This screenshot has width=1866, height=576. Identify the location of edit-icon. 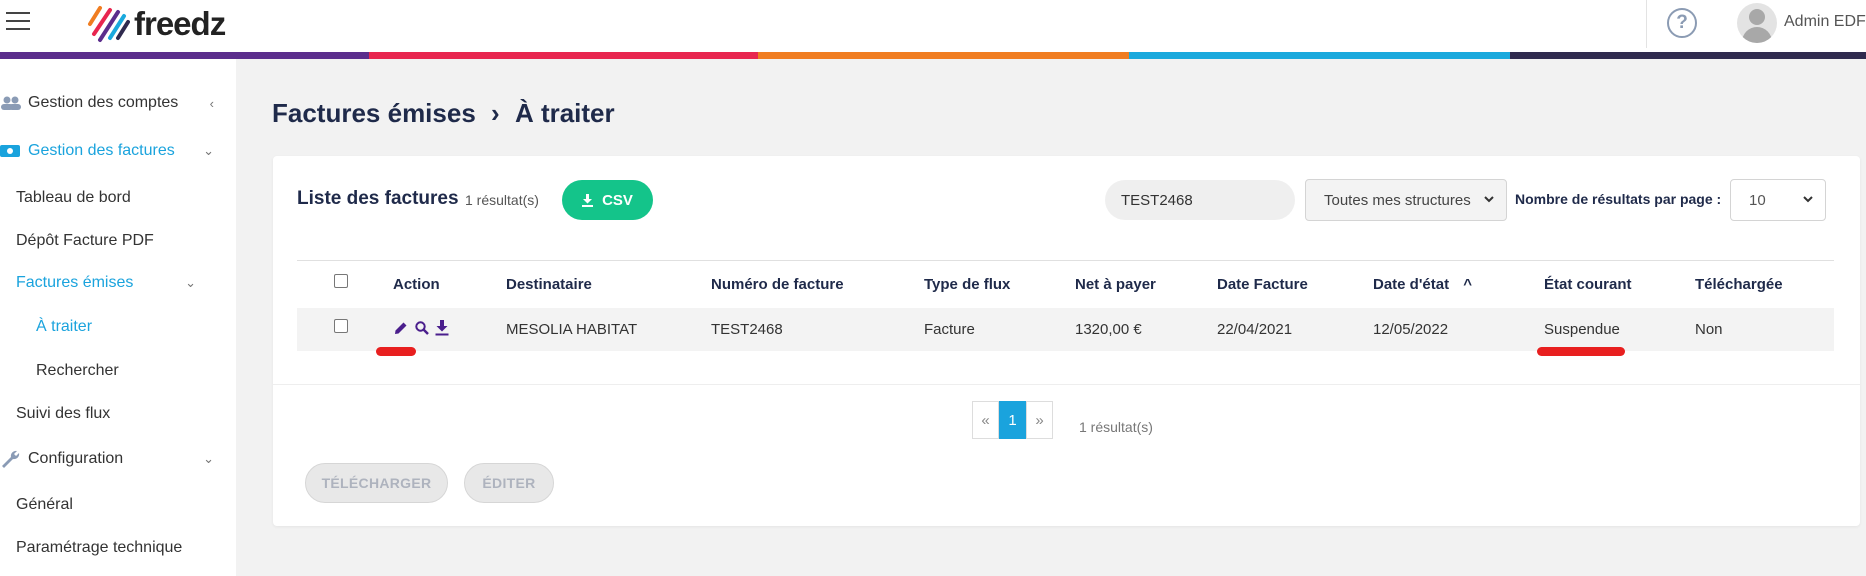
(401, 328).